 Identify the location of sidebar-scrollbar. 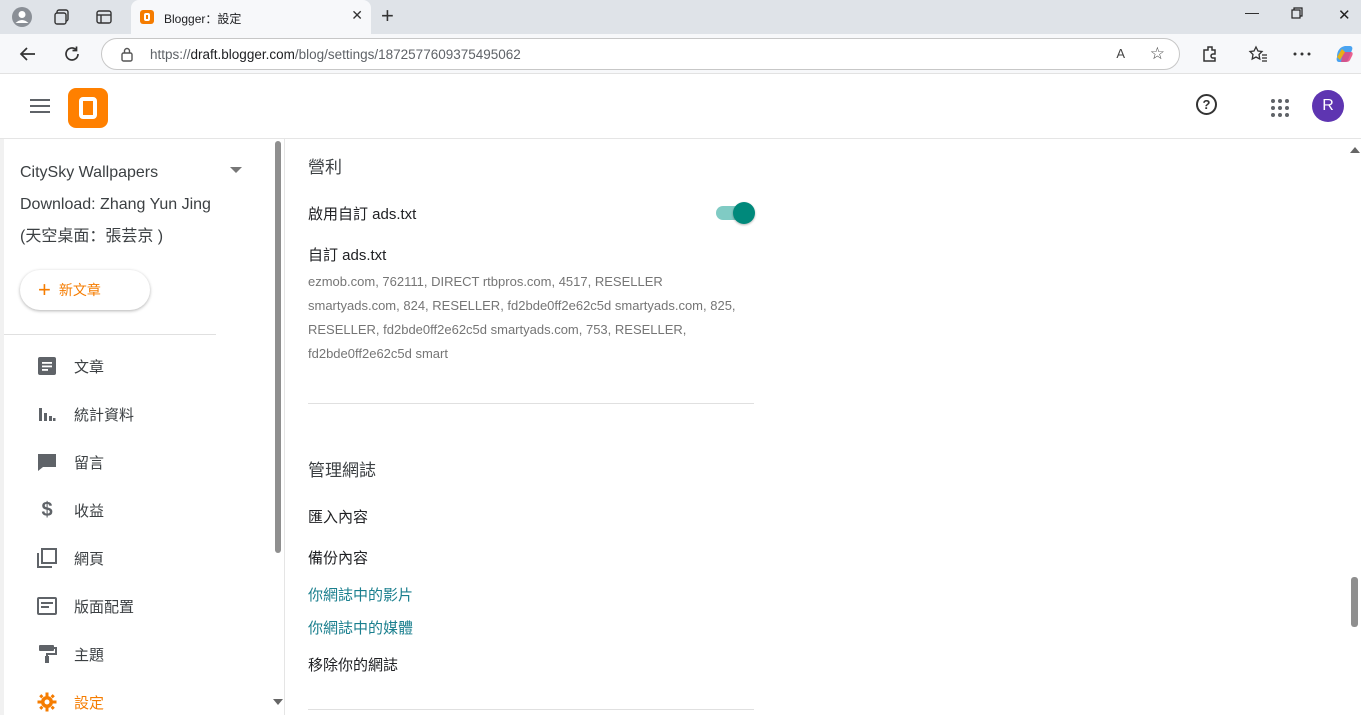
(278, 427).